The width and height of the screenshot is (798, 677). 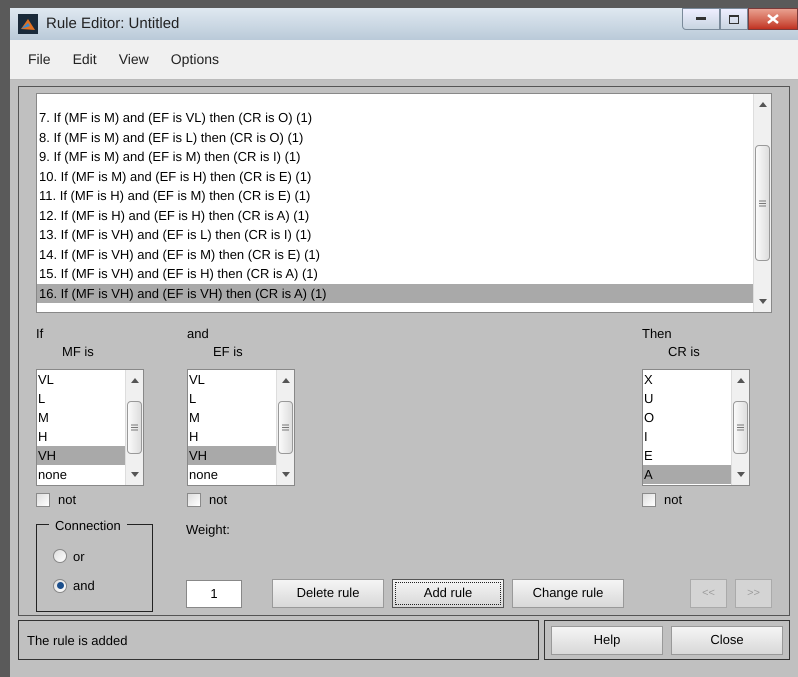 What do you see at coordinates (395, 254) in the screenshot?
I see `rule-item: 14. If (MF is VH) and (EF is M) then (CR is E) (1)` at bounding box center [395, 254].